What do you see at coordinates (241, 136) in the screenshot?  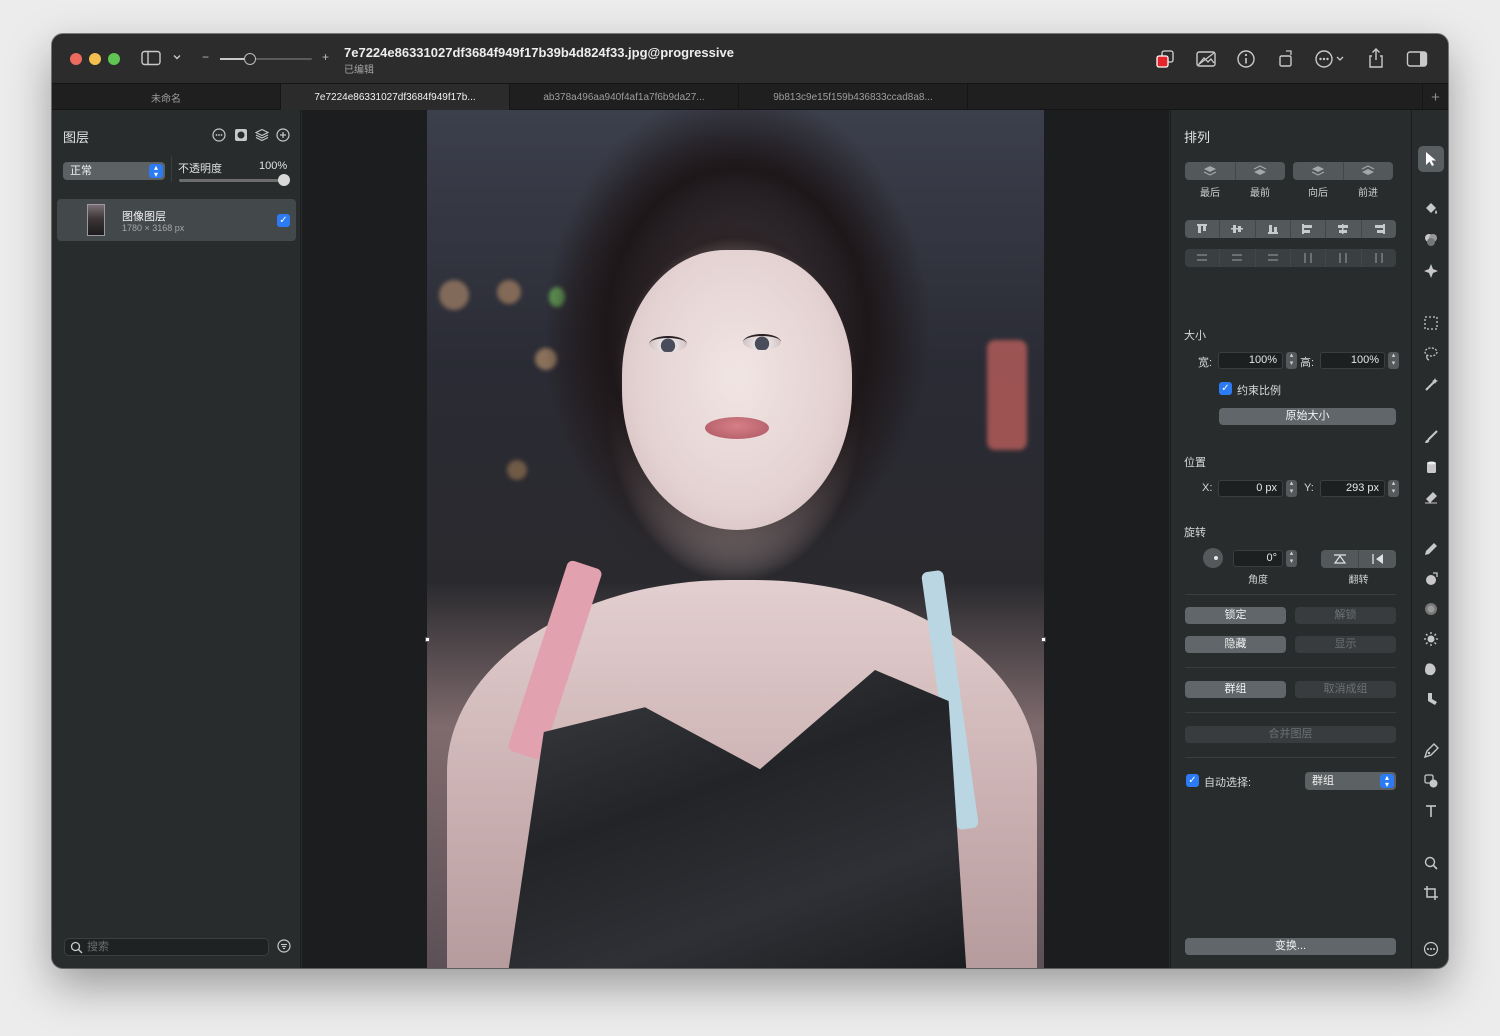 I see `layer-mask-icon` at bounding box center [241, 136].